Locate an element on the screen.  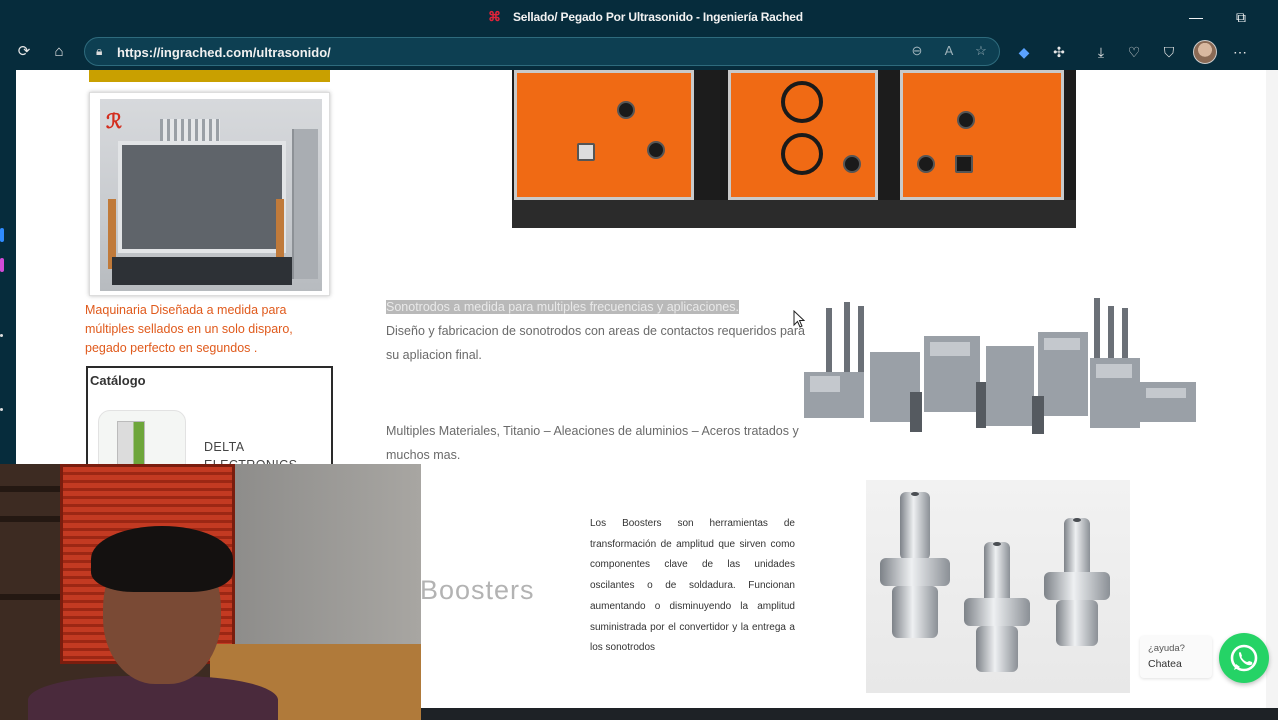
webcam-person is located at coordinates (153, 623).